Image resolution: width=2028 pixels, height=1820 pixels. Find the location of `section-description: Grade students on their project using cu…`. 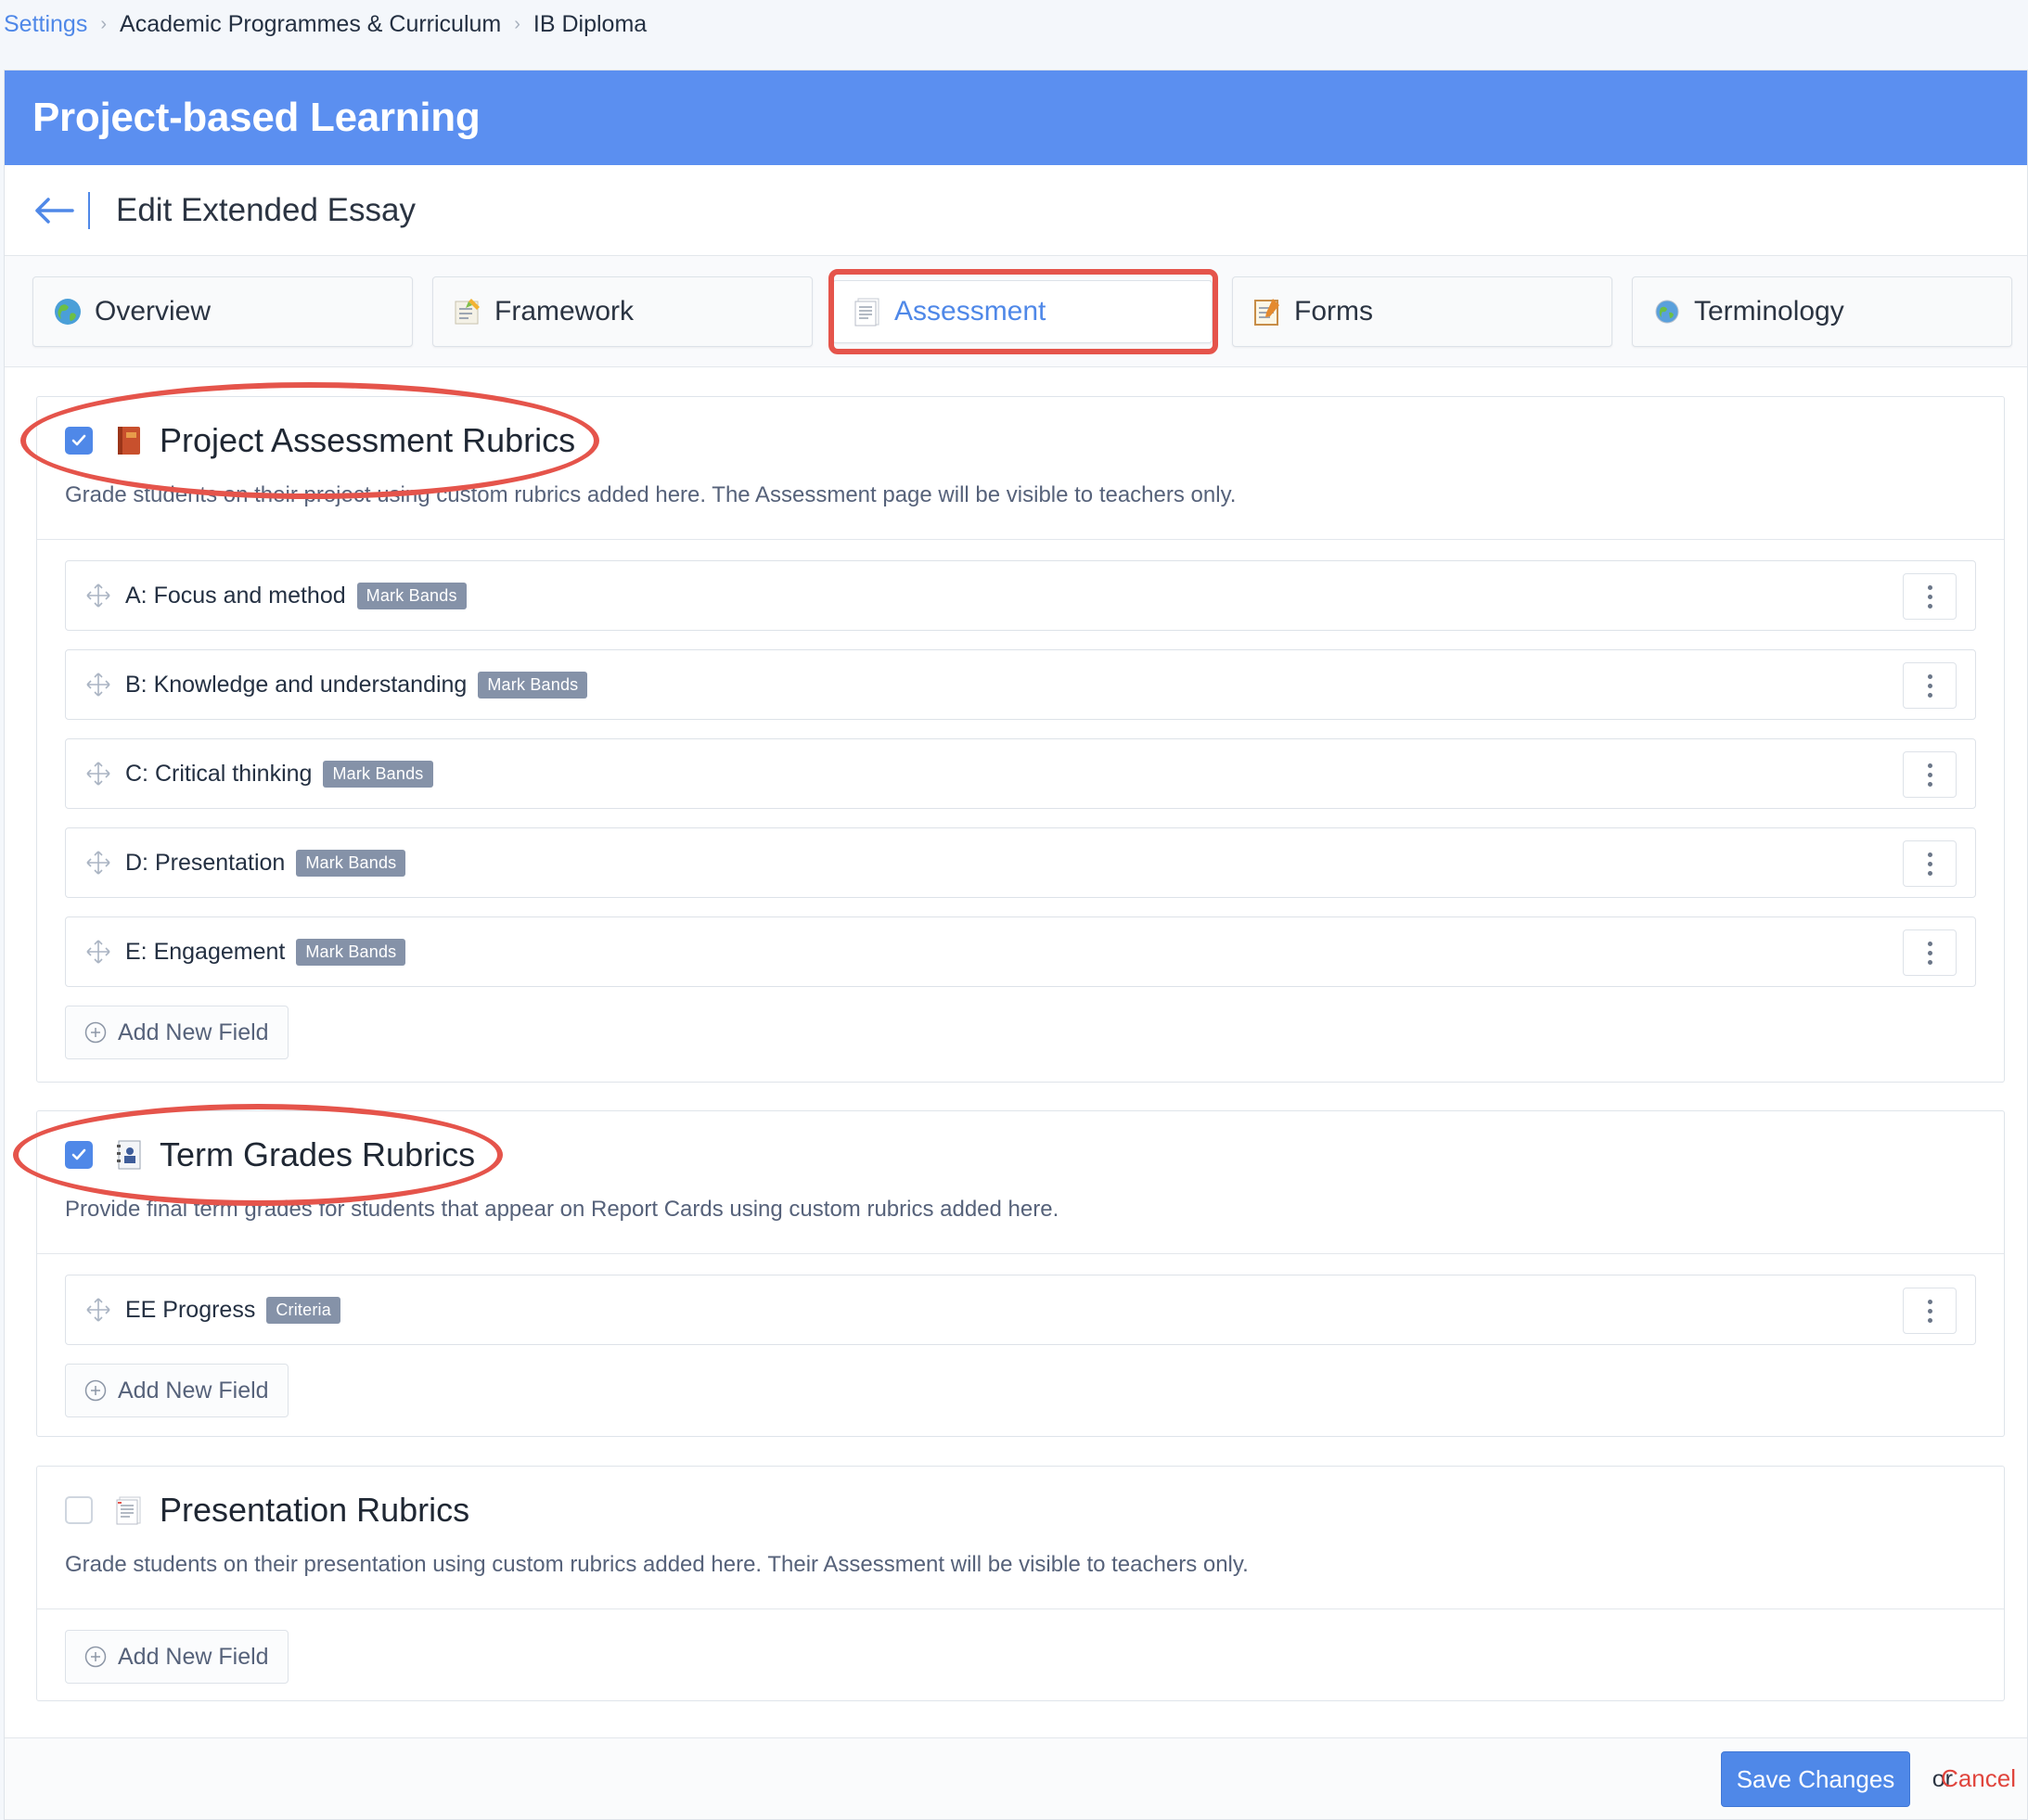

section-description: Grade students on their project using cu… is located at coordinates (651, 494).